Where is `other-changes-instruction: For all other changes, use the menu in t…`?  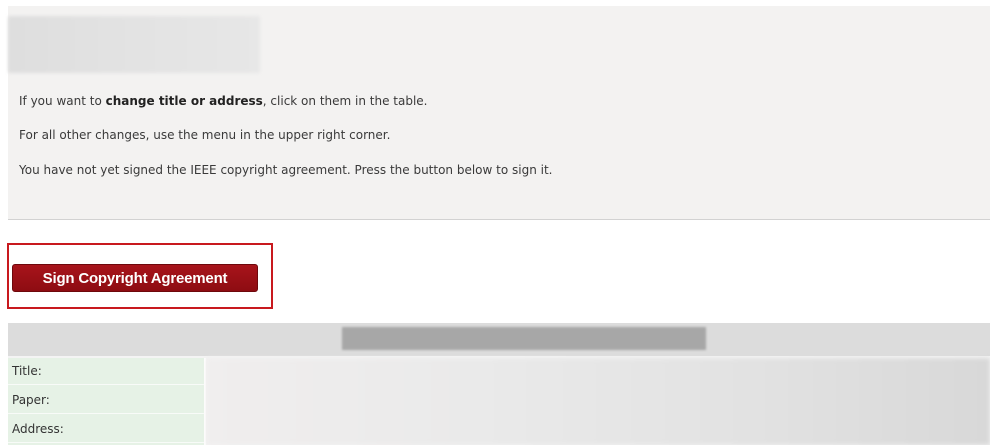 other-changes-instruction: For all other changes, use the menu in t… is located at coordinates (205, 135).